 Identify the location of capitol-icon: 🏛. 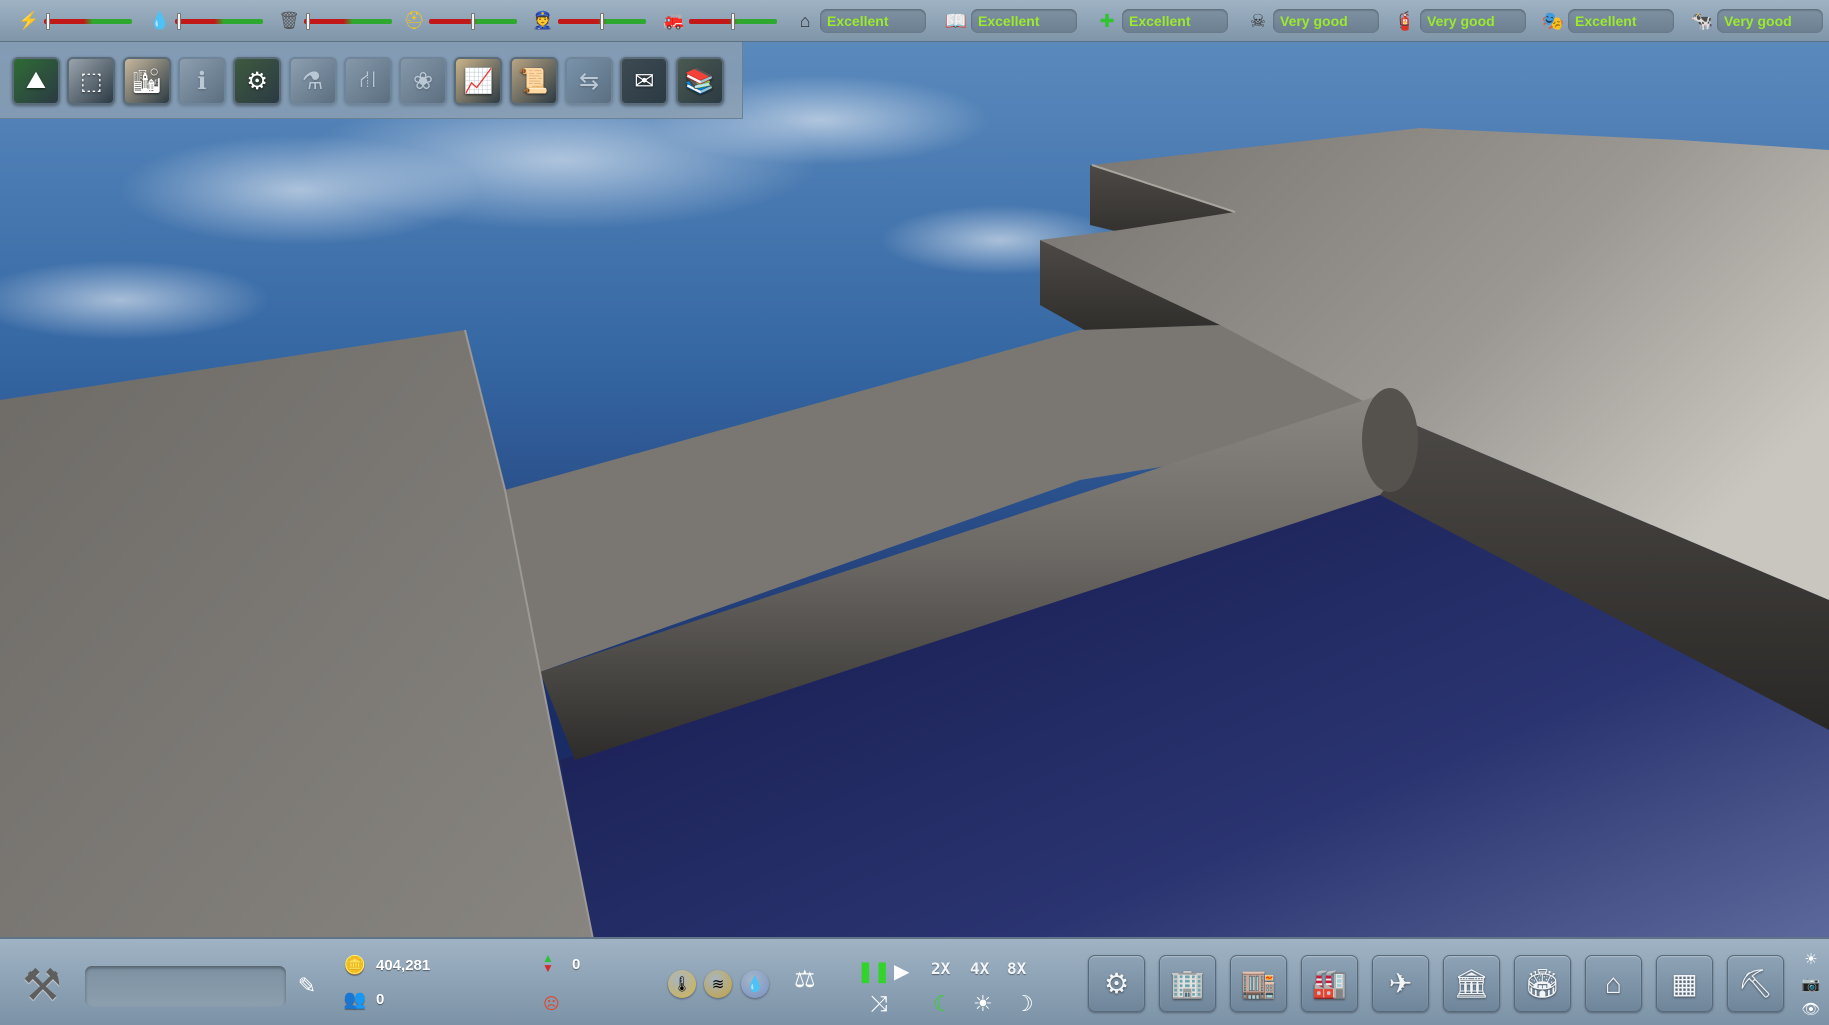
(1471, 983).